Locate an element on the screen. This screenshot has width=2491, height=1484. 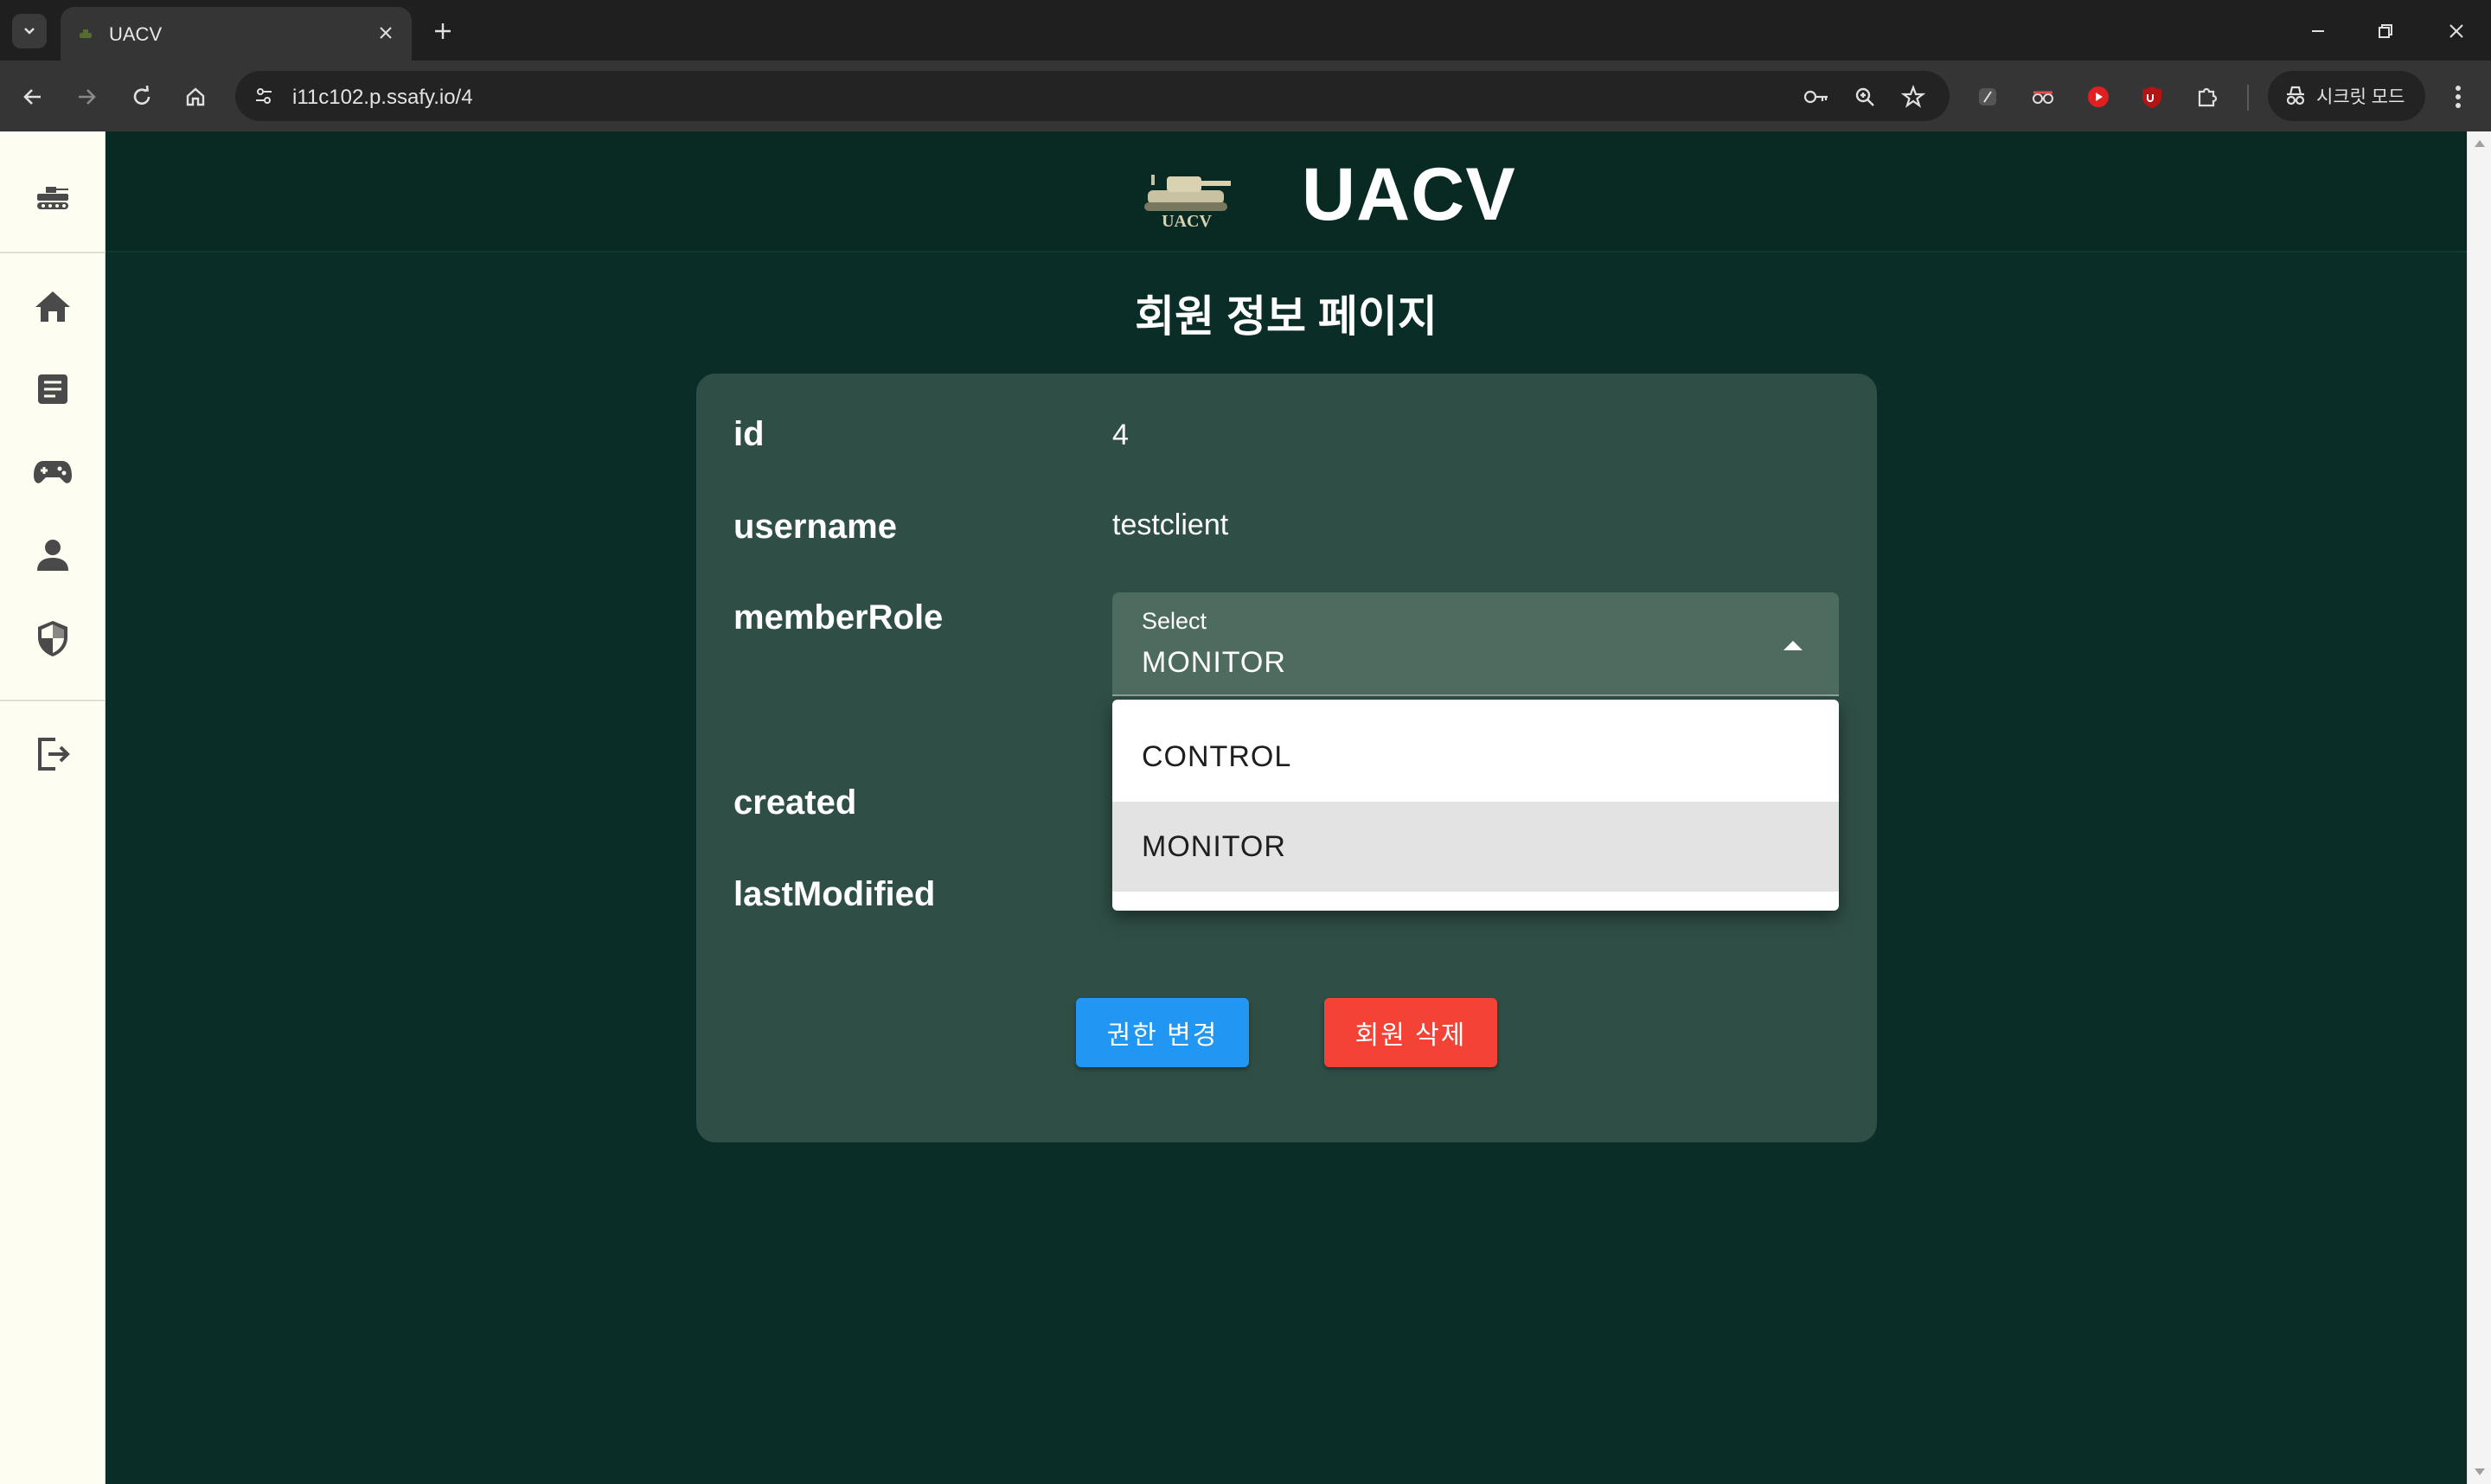
scroll-up-arrow-icon is located at coordinates (2480, 143).